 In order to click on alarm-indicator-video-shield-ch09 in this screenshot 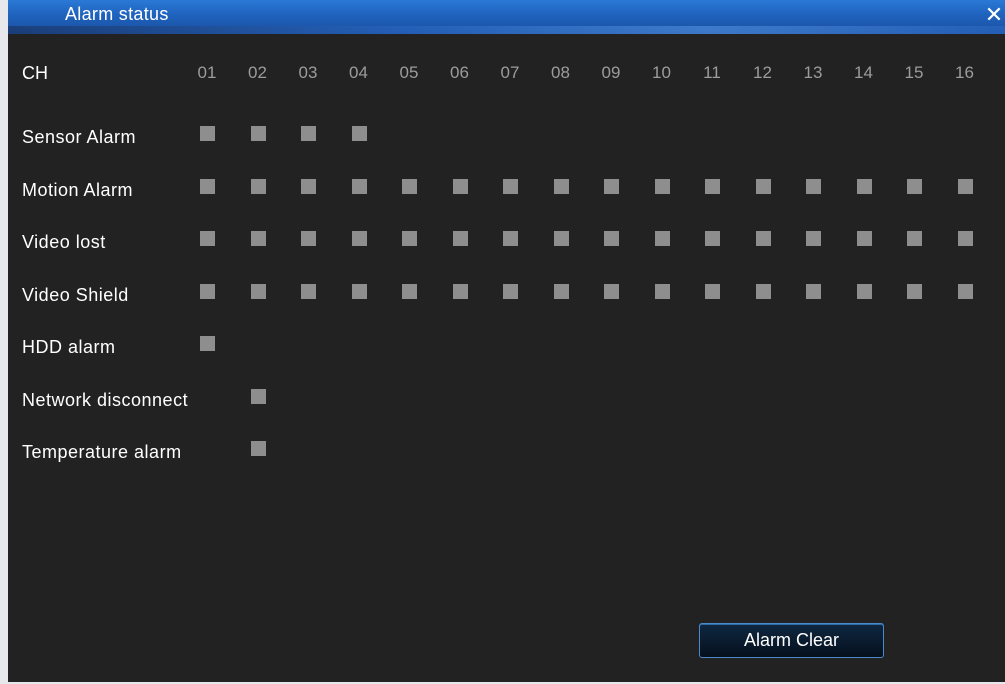, I will do `click(611, 291)`.